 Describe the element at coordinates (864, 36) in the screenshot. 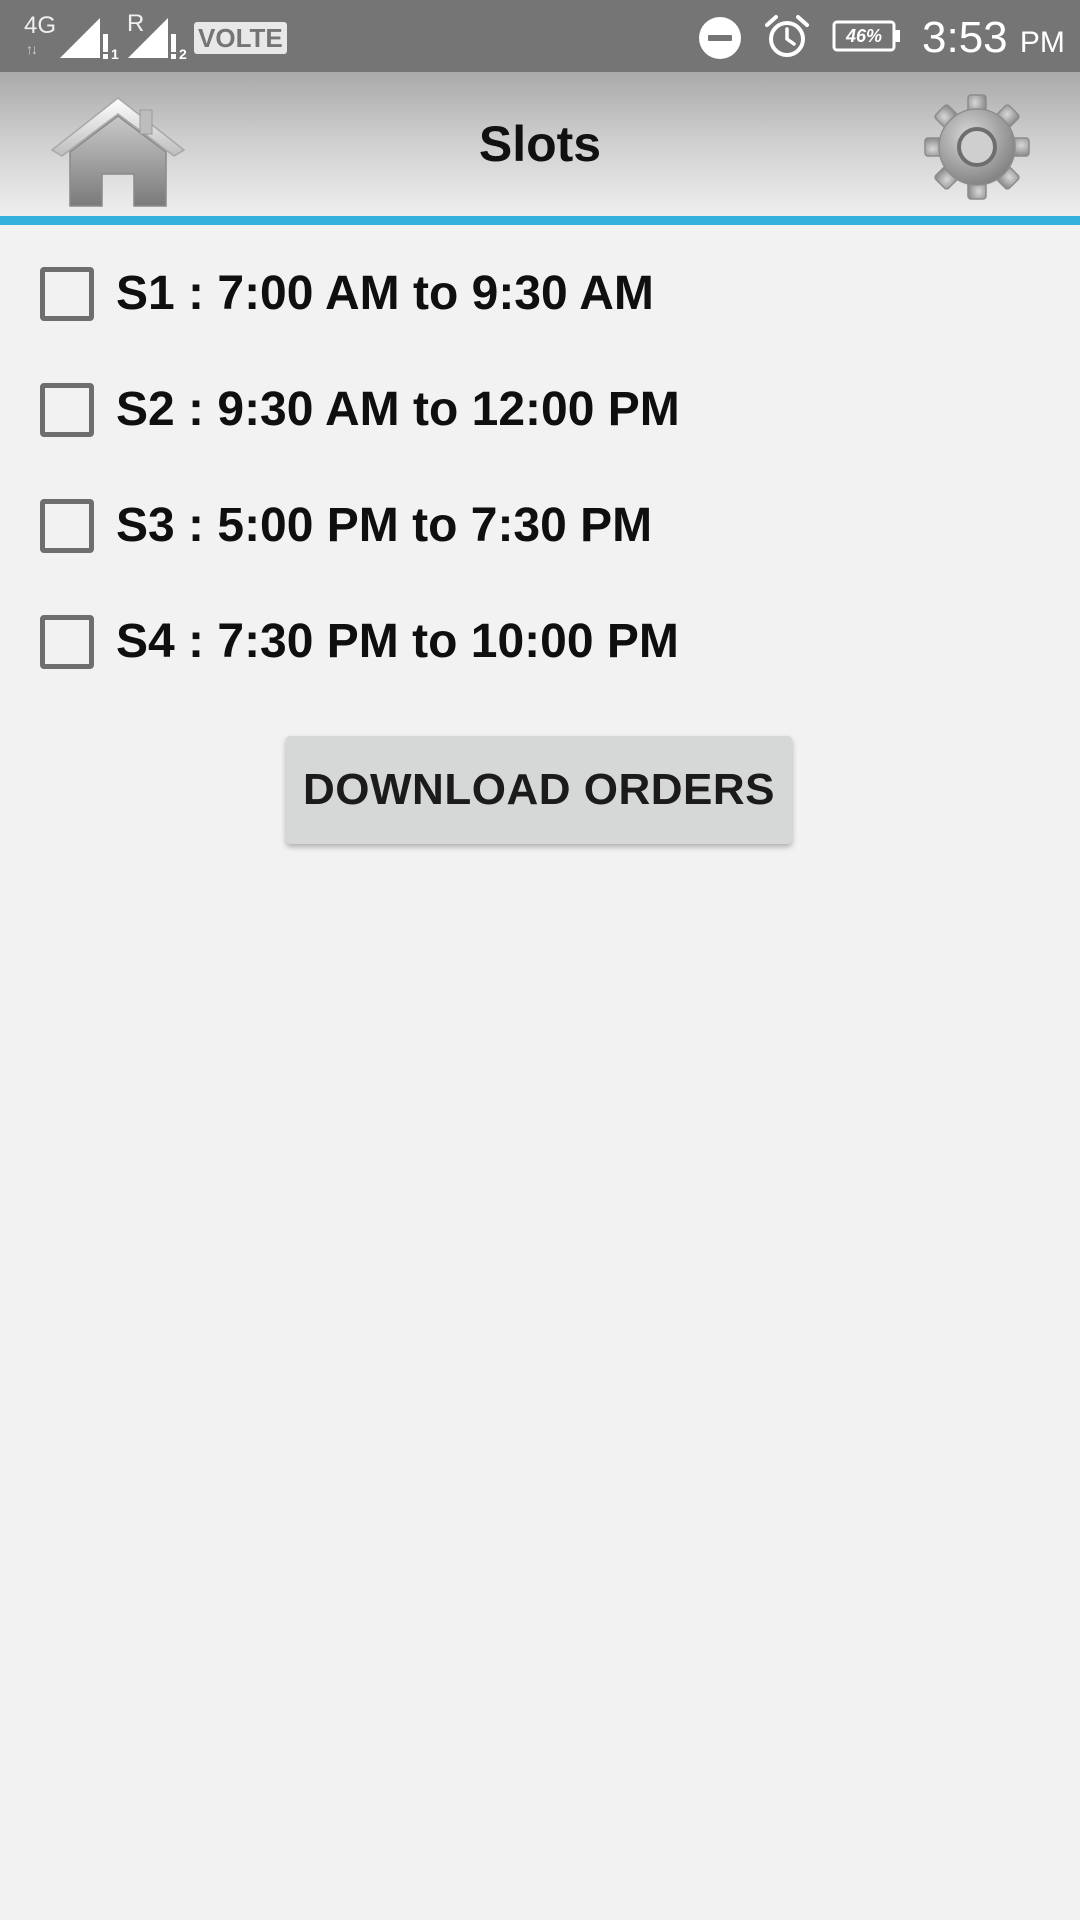

I see `battery-percent: 46%` at that location.